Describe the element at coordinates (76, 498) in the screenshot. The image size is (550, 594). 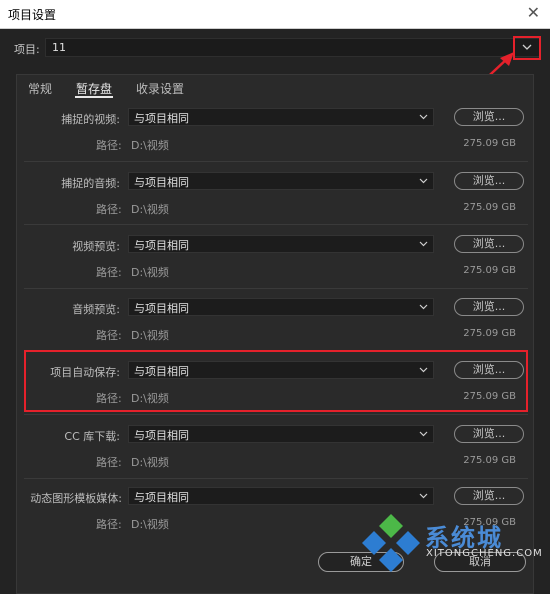
I see `row-label: 动态图形模板媒体:` at that location.